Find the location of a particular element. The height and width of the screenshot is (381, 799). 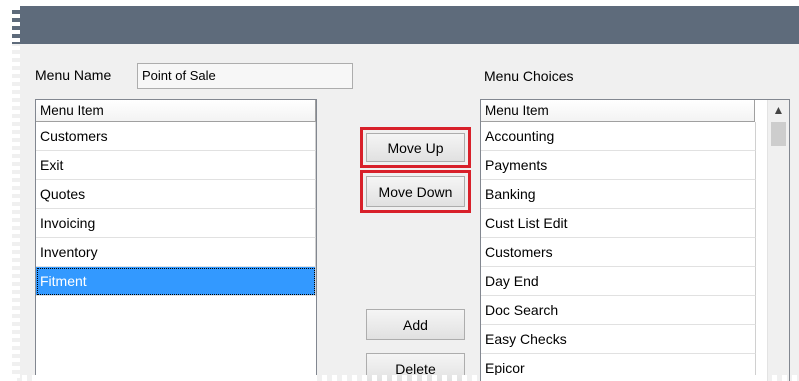

menu-name-label: Menu Name is located at coordinates (73, 75).